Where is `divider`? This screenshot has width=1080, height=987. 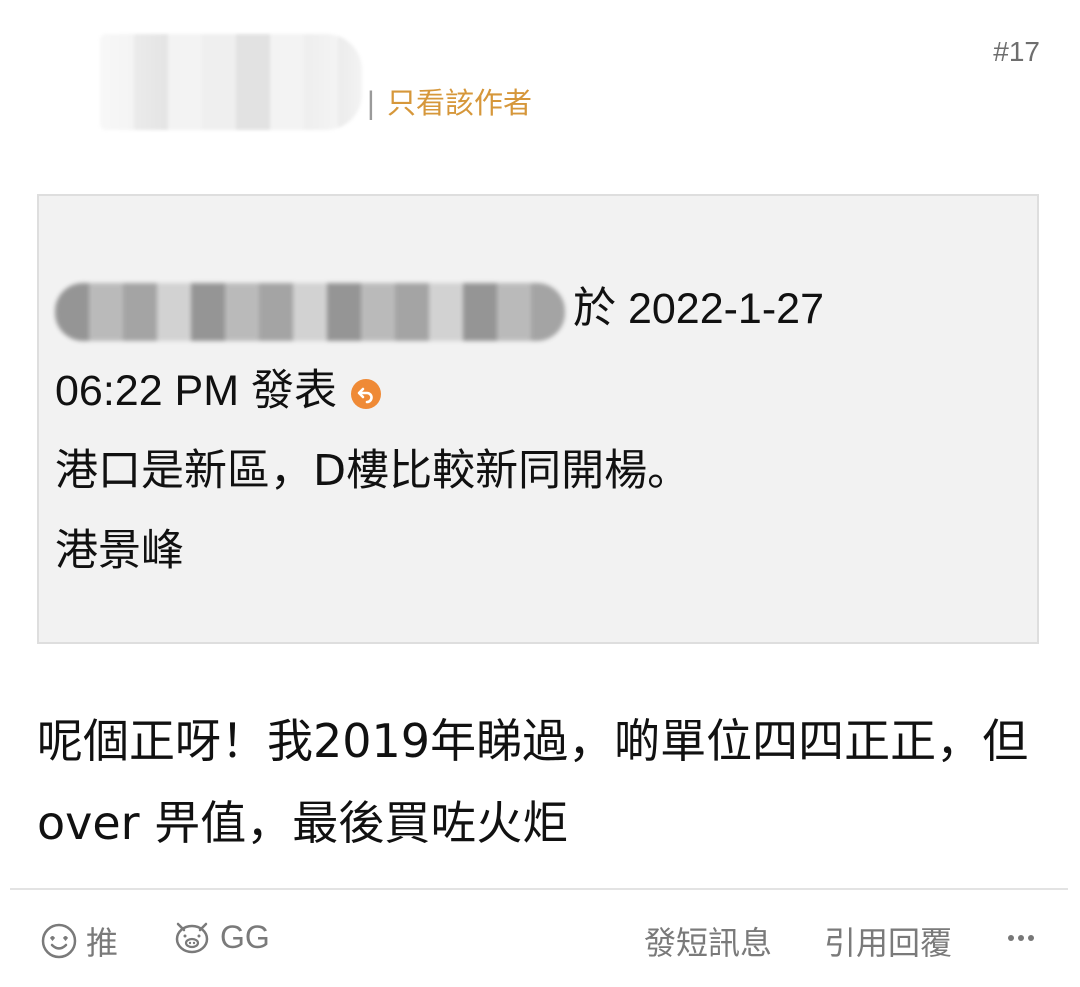
divider is located at coordinates (539, 889).